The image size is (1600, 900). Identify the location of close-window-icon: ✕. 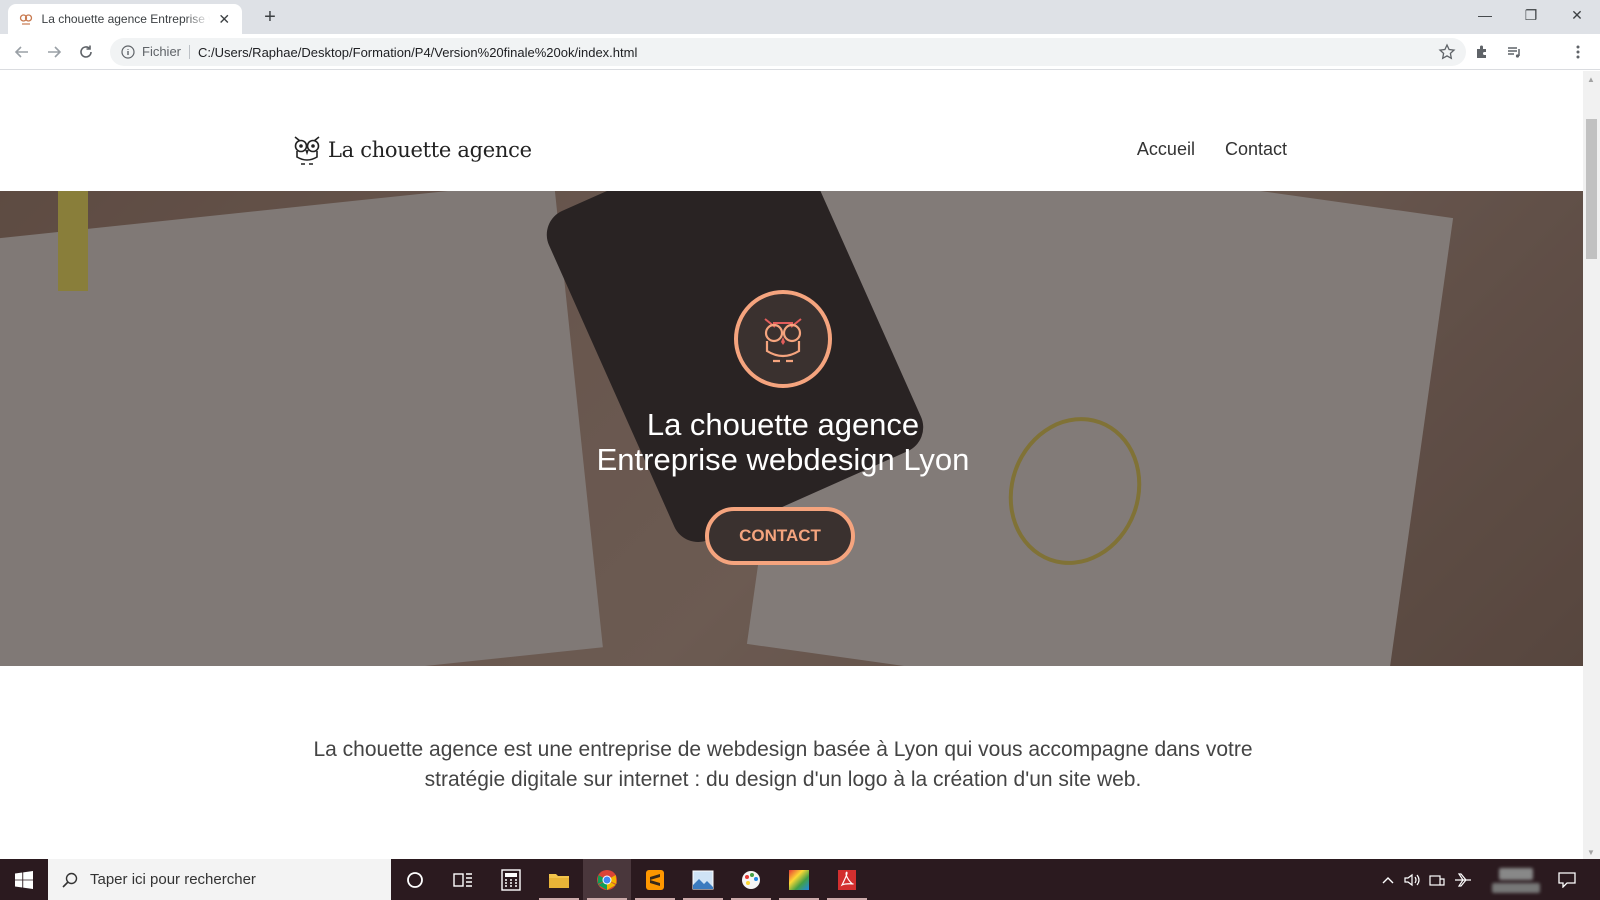
(1577, 15).